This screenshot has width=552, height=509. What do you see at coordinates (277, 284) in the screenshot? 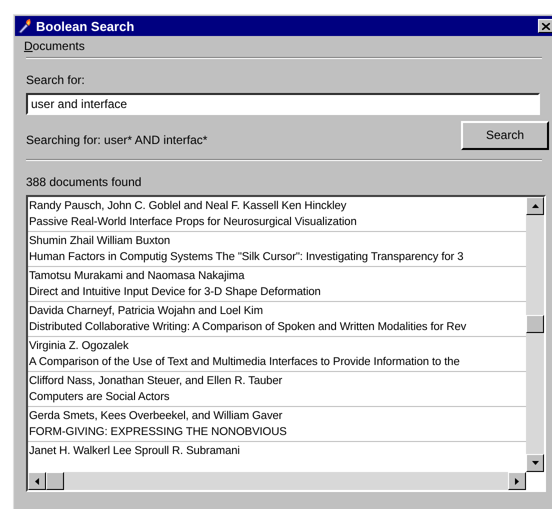
I see `result-item: Tamotsu Murakami and Naomasa Nakajima Direct and Intuitive Input Device for 3-D Shape Deformation` at bounding box center [277, 284].